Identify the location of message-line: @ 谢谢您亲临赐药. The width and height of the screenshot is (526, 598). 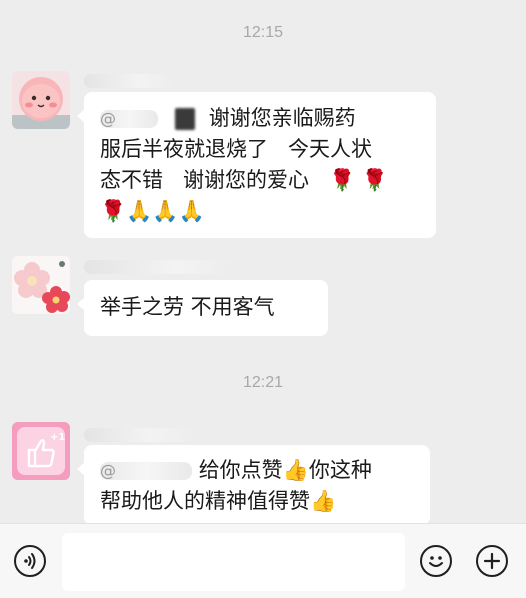
(228, 118).